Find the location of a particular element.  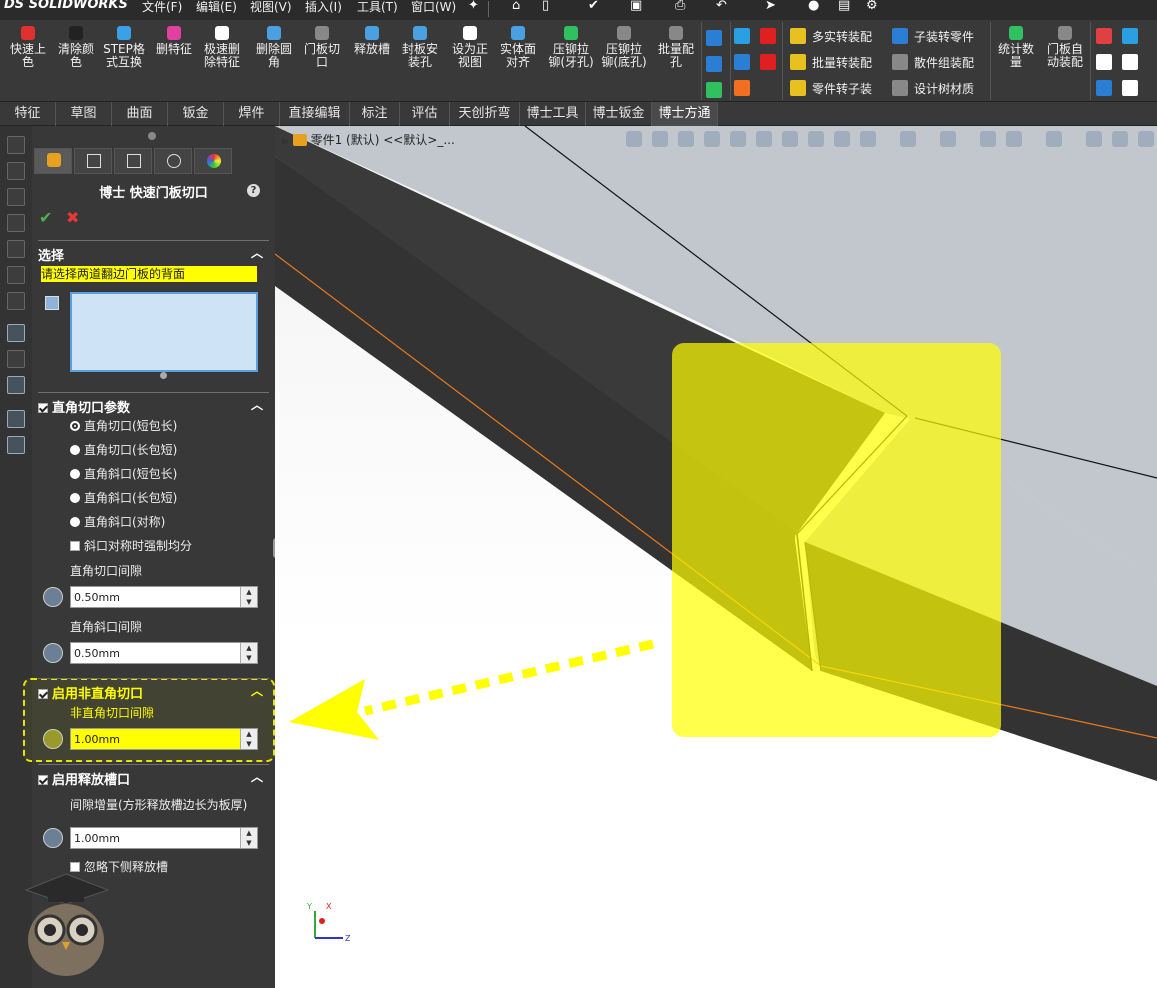

monitor-icon is located at coordinates (1054, 139).